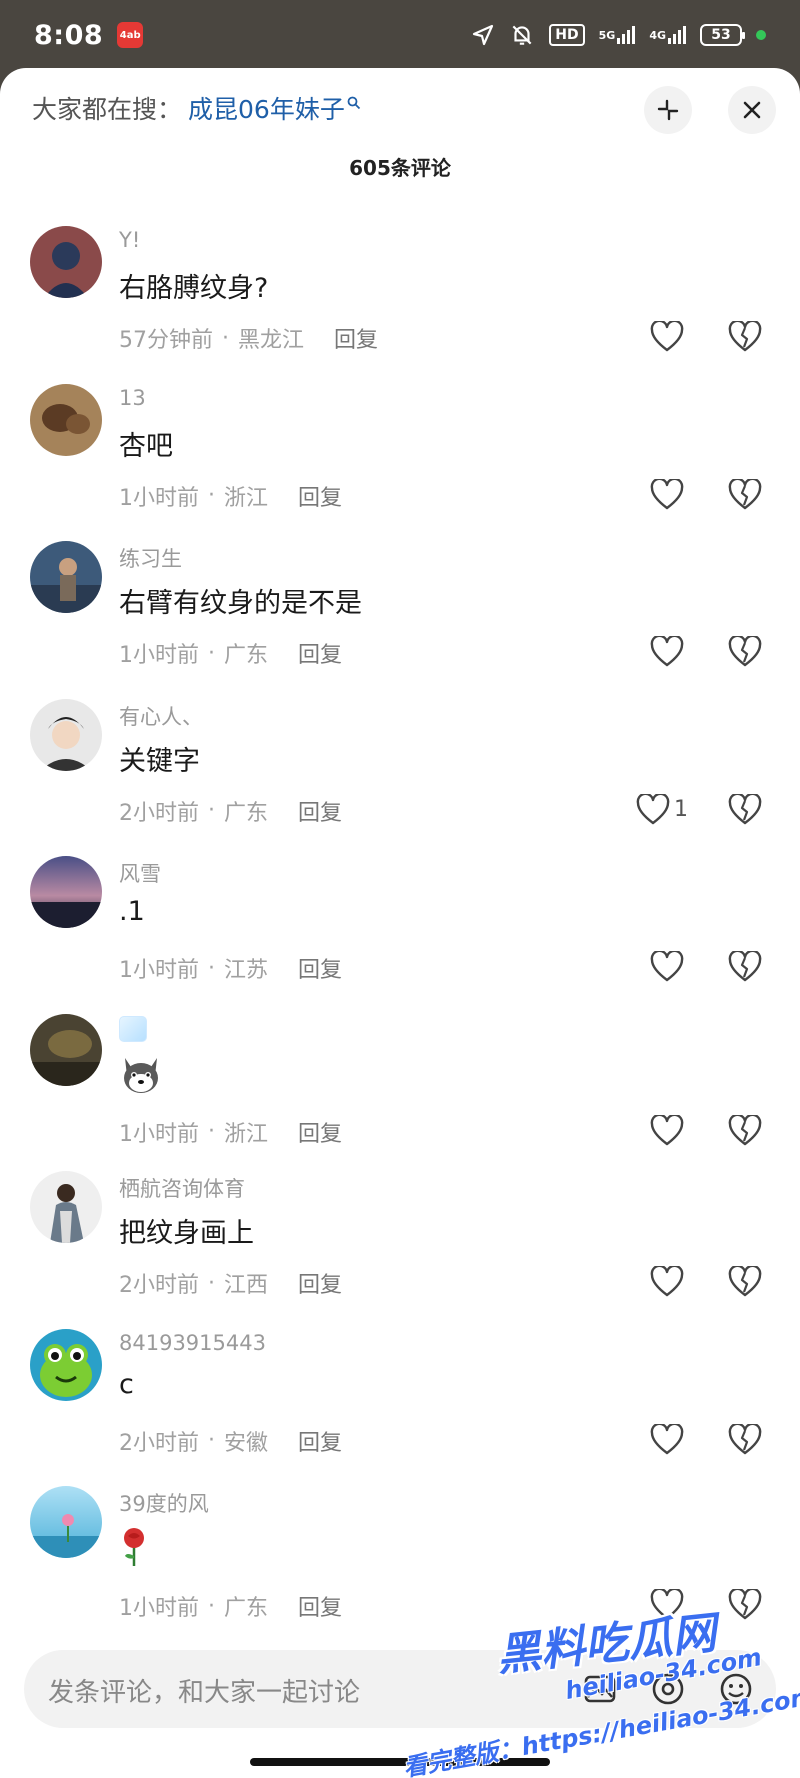  Describe the element at coordinates (140, 873) in the screenshot. I see `comment-username: 风雪` at that location.